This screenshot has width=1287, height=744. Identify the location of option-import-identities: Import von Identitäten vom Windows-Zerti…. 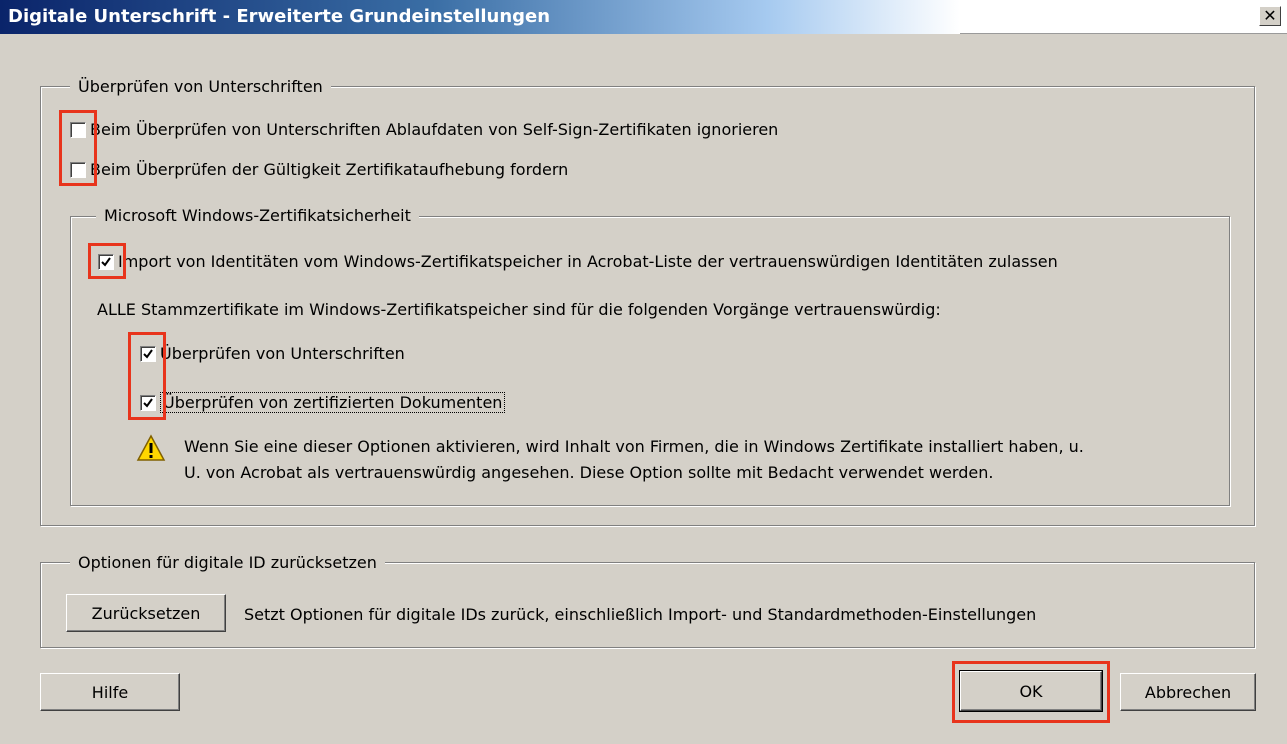
(578, 261).